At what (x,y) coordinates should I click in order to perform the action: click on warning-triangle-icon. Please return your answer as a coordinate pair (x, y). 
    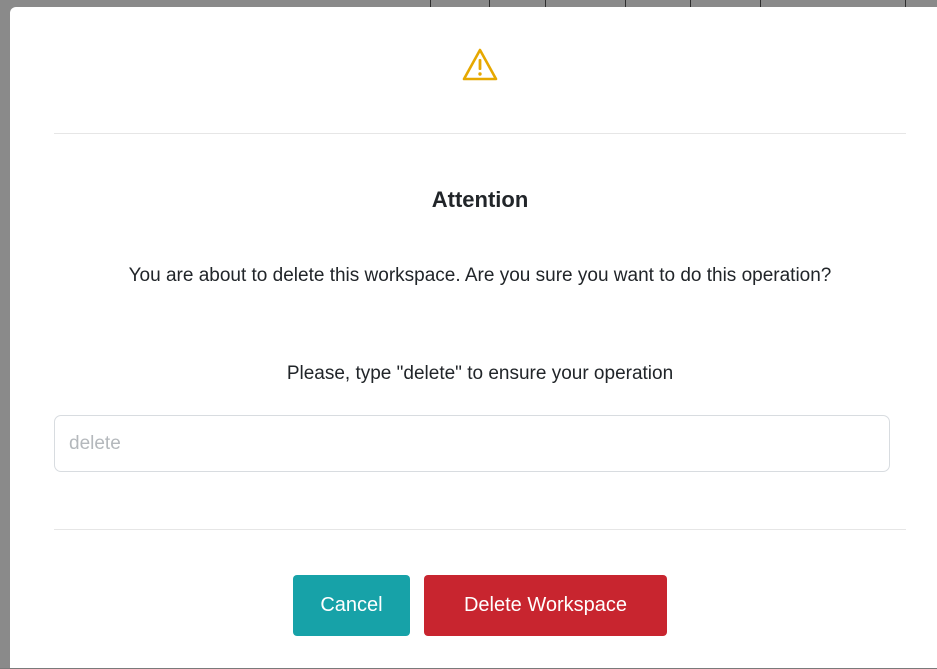
    Looking at the image, I should click on (480, 64).